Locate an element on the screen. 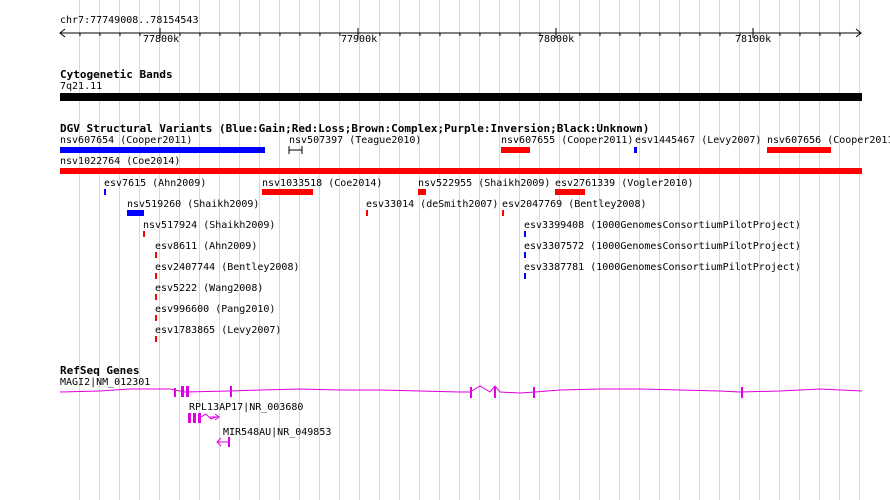 The height and width of the screenshot is (500, 890). variant-label: nsv507397 (Teague2010) is located at coordinates (355, 140).